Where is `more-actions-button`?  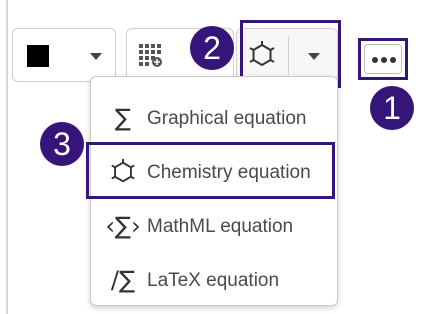 more-actions-button is located at coordinates (383, 59).